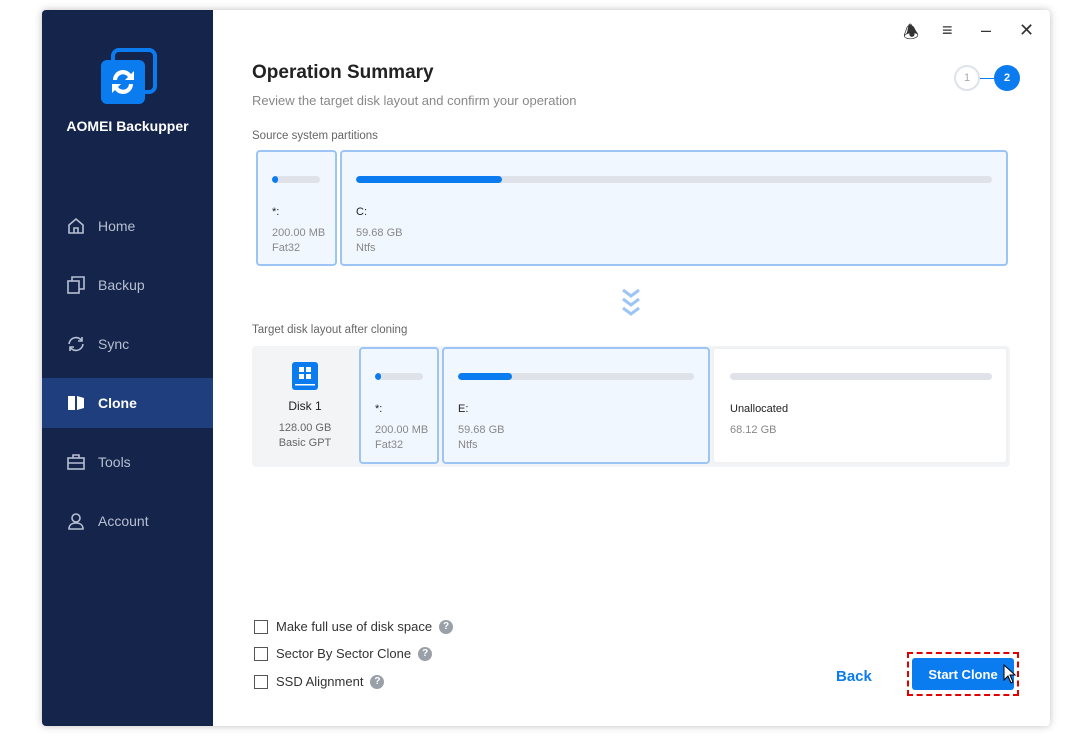  I want to click on option-label: Sector By Sector Clone, so click(344, 653).